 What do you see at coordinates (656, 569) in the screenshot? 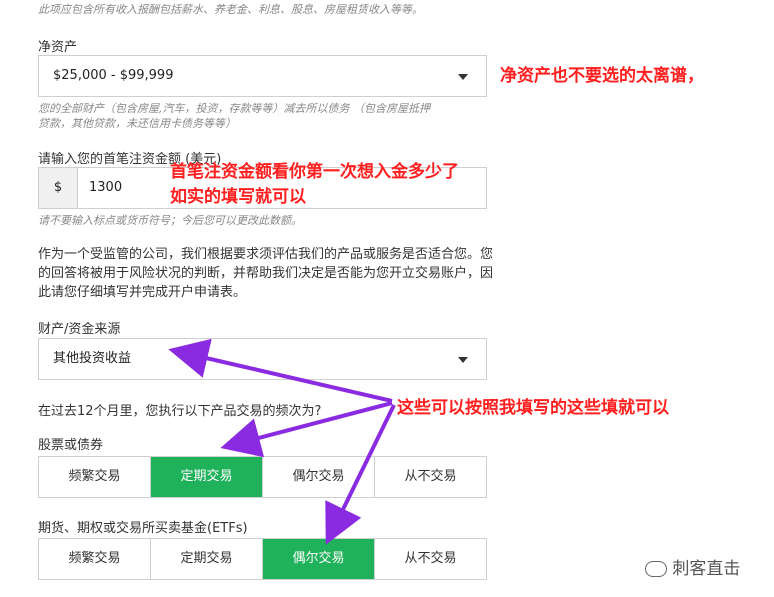
I see `wechat-icon` at bounding box center [656, 569].